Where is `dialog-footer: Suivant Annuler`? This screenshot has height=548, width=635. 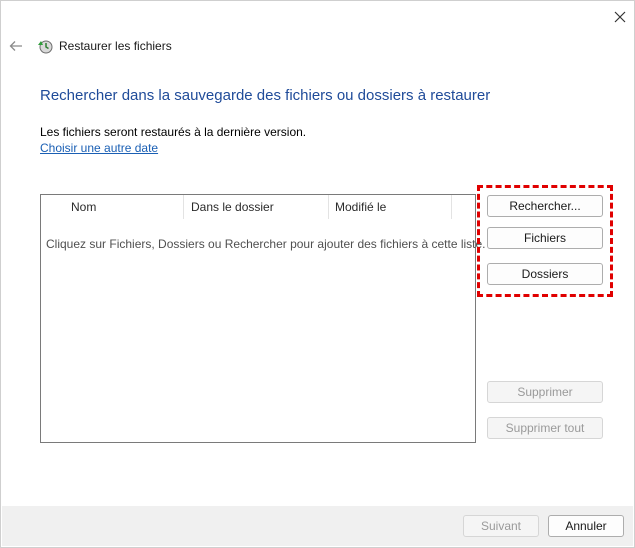 dialog-footer: Suivant Annuler is located at coordinates (317, 526).